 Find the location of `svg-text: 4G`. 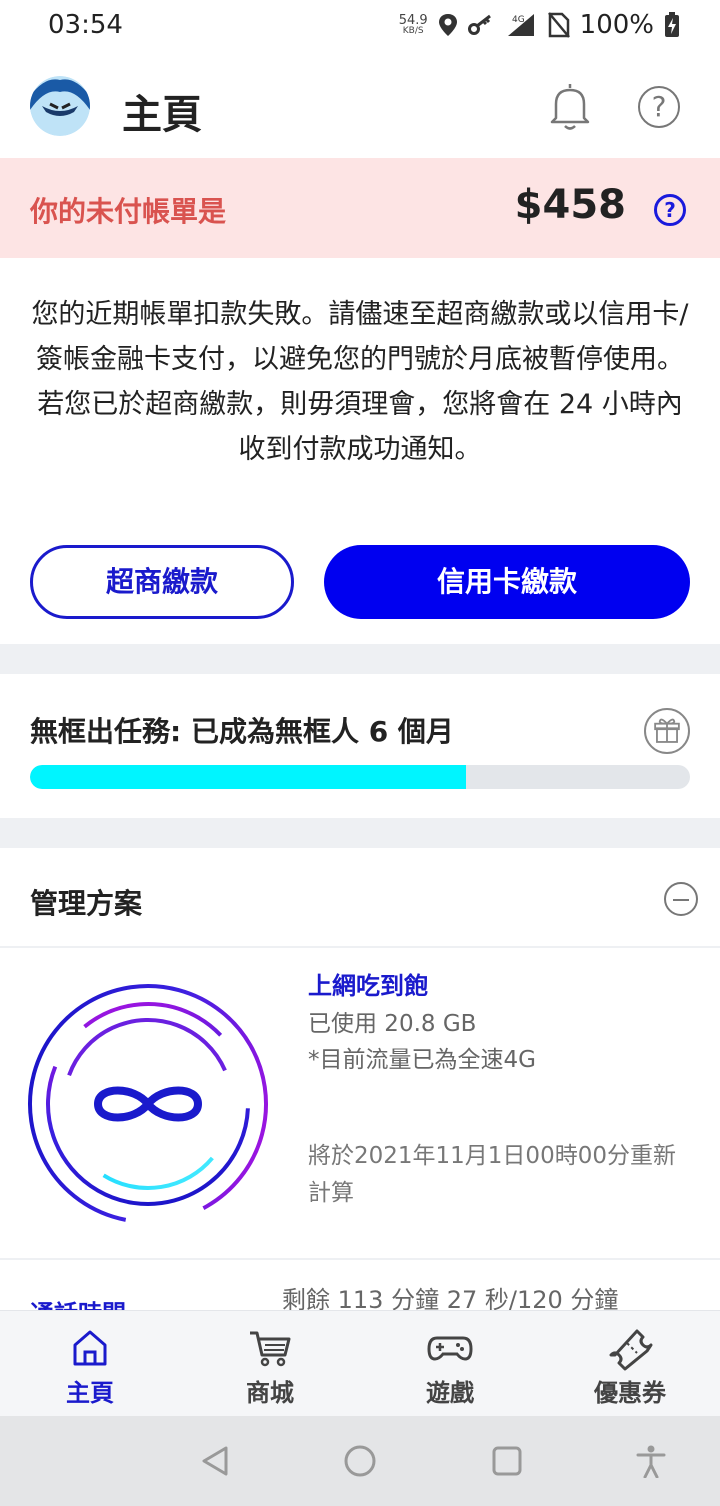

svg-text: 4G is located at coordinates (518, 20).